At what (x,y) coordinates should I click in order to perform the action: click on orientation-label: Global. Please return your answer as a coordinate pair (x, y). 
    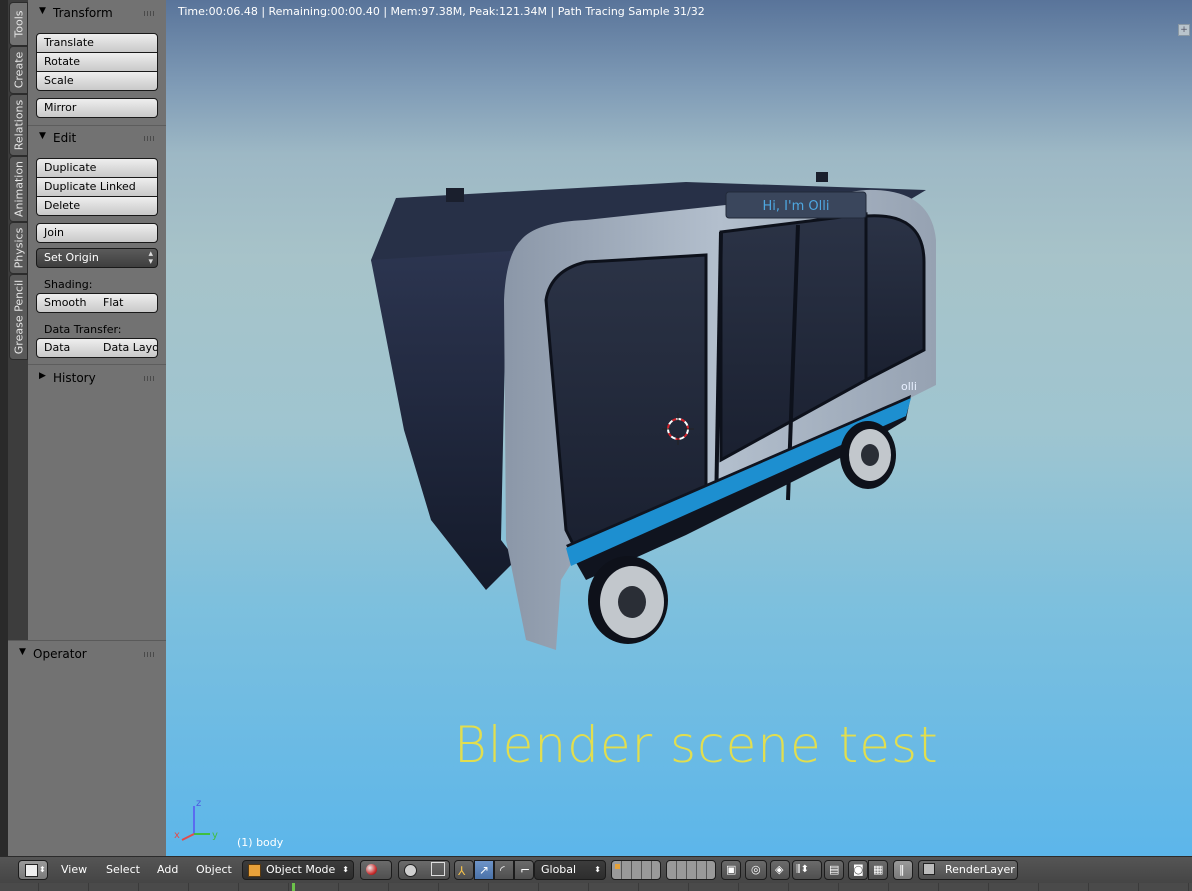
    Looking at the image, I should click on (559, 869).